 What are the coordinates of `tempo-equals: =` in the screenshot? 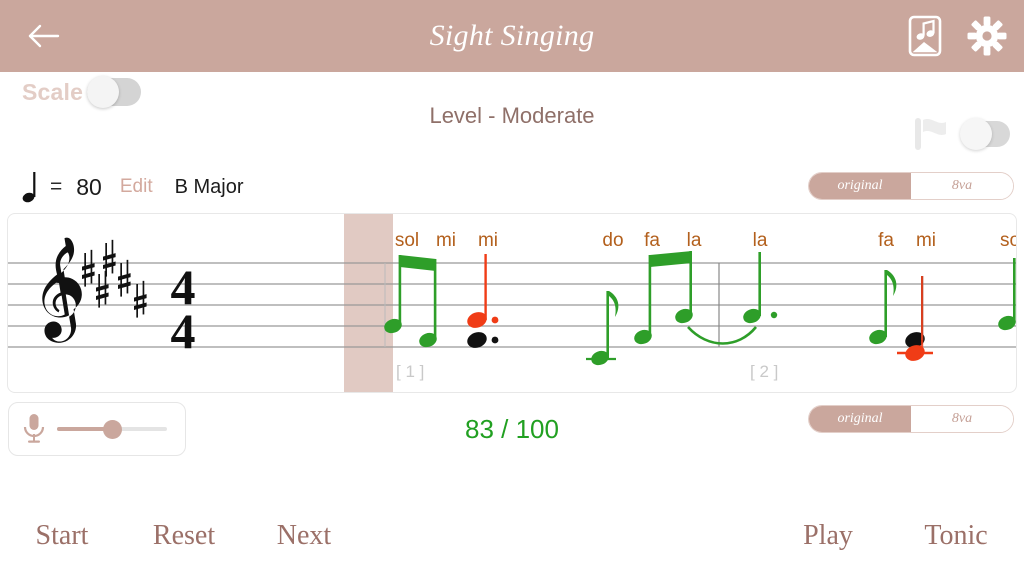 It's located at (56, 186).